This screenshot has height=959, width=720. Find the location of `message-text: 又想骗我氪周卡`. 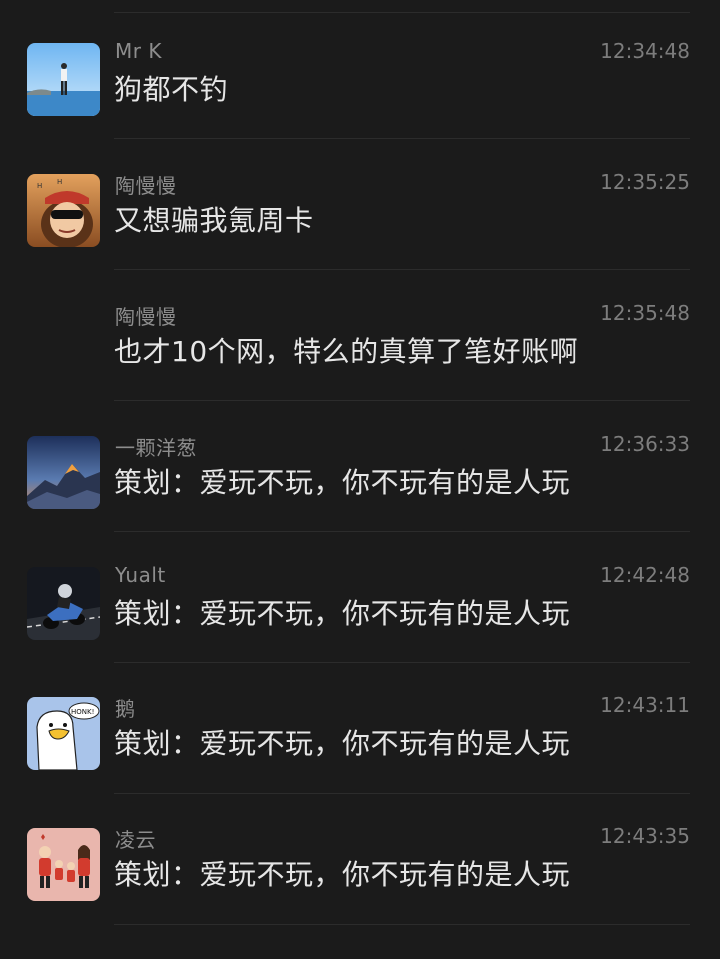

message-text: 又想骗我氪周卡 is located at coordinates (214, 220).